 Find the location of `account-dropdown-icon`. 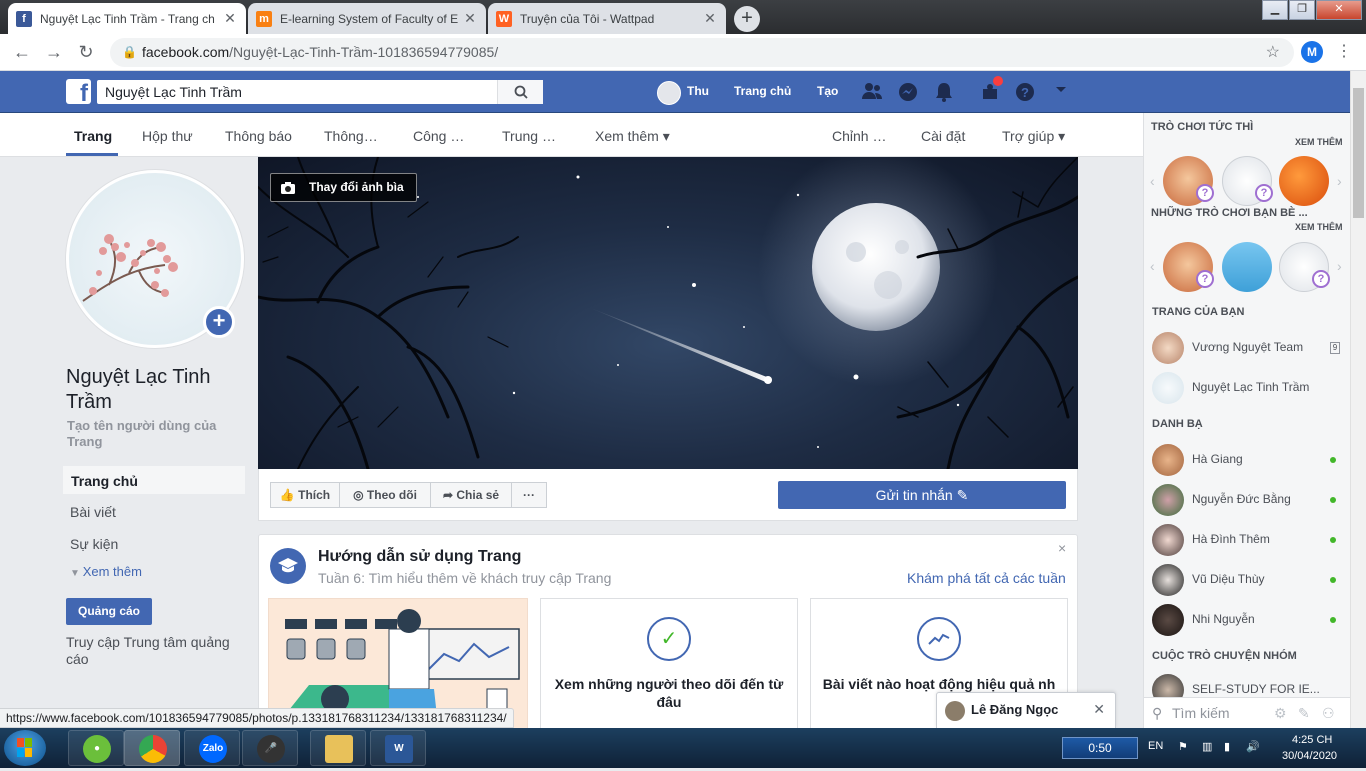

account-dropdown-icon is located at coordinates (1061, 92).